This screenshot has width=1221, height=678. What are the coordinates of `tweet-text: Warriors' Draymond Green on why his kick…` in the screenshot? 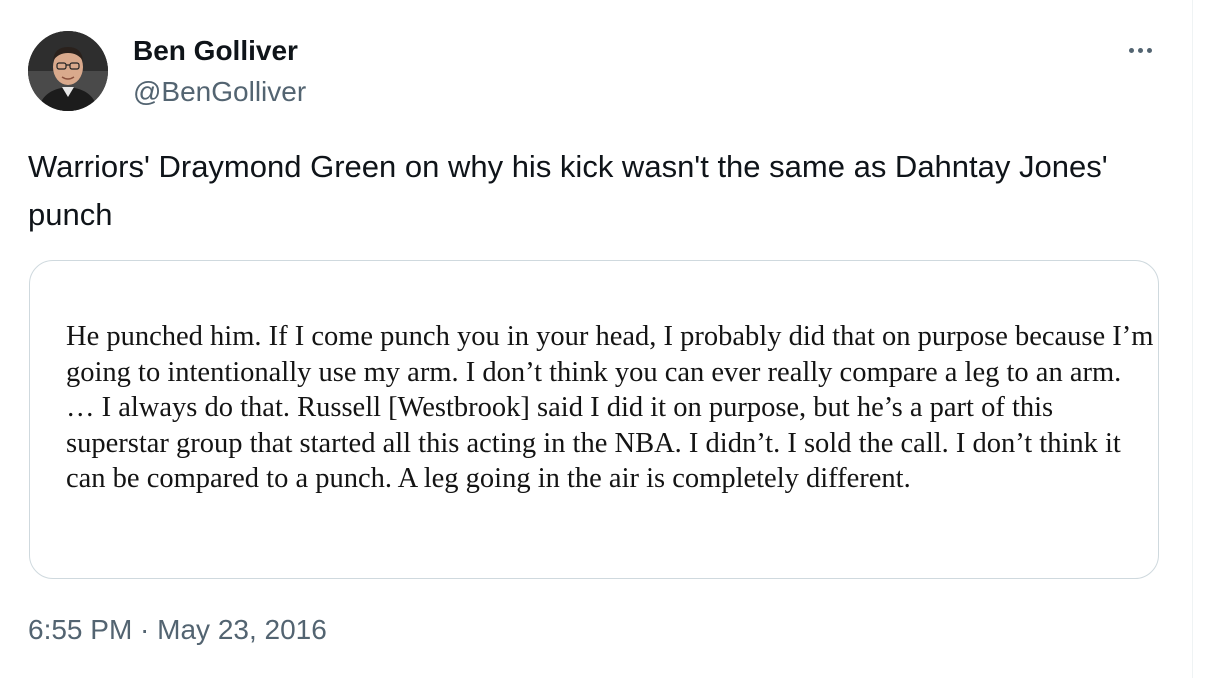 It's located at (568, 190).